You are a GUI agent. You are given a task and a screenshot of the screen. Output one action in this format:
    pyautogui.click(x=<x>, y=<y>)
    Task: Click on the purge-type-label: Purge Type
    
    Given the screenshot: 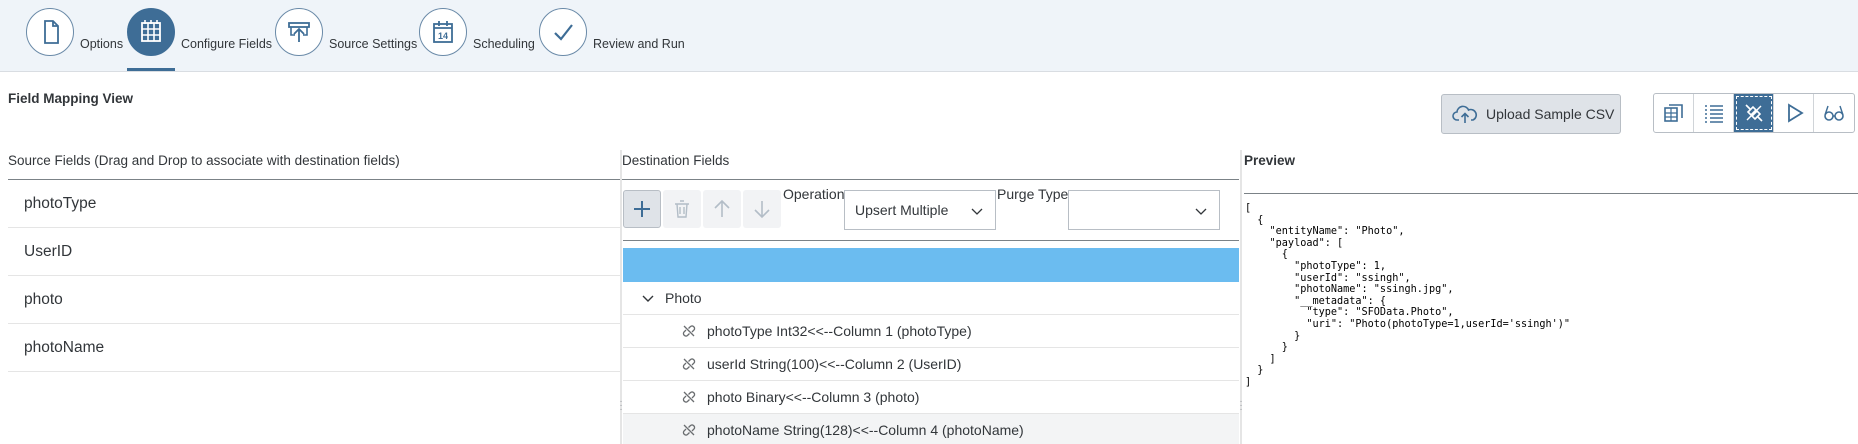 What is the action you would take?
    pyautogui.click(x=1033, y=194)
    